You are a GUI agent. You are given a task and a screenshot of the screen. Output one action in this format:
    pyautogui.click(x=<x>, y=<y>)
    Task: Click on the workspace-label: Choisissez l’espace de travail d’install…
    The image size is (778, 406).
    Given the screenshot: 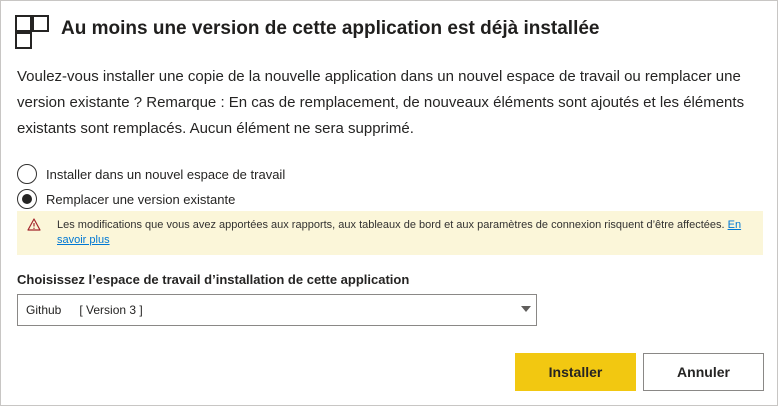 What is the action you would take?
    pyautogui.click(x=213, y=279)
    